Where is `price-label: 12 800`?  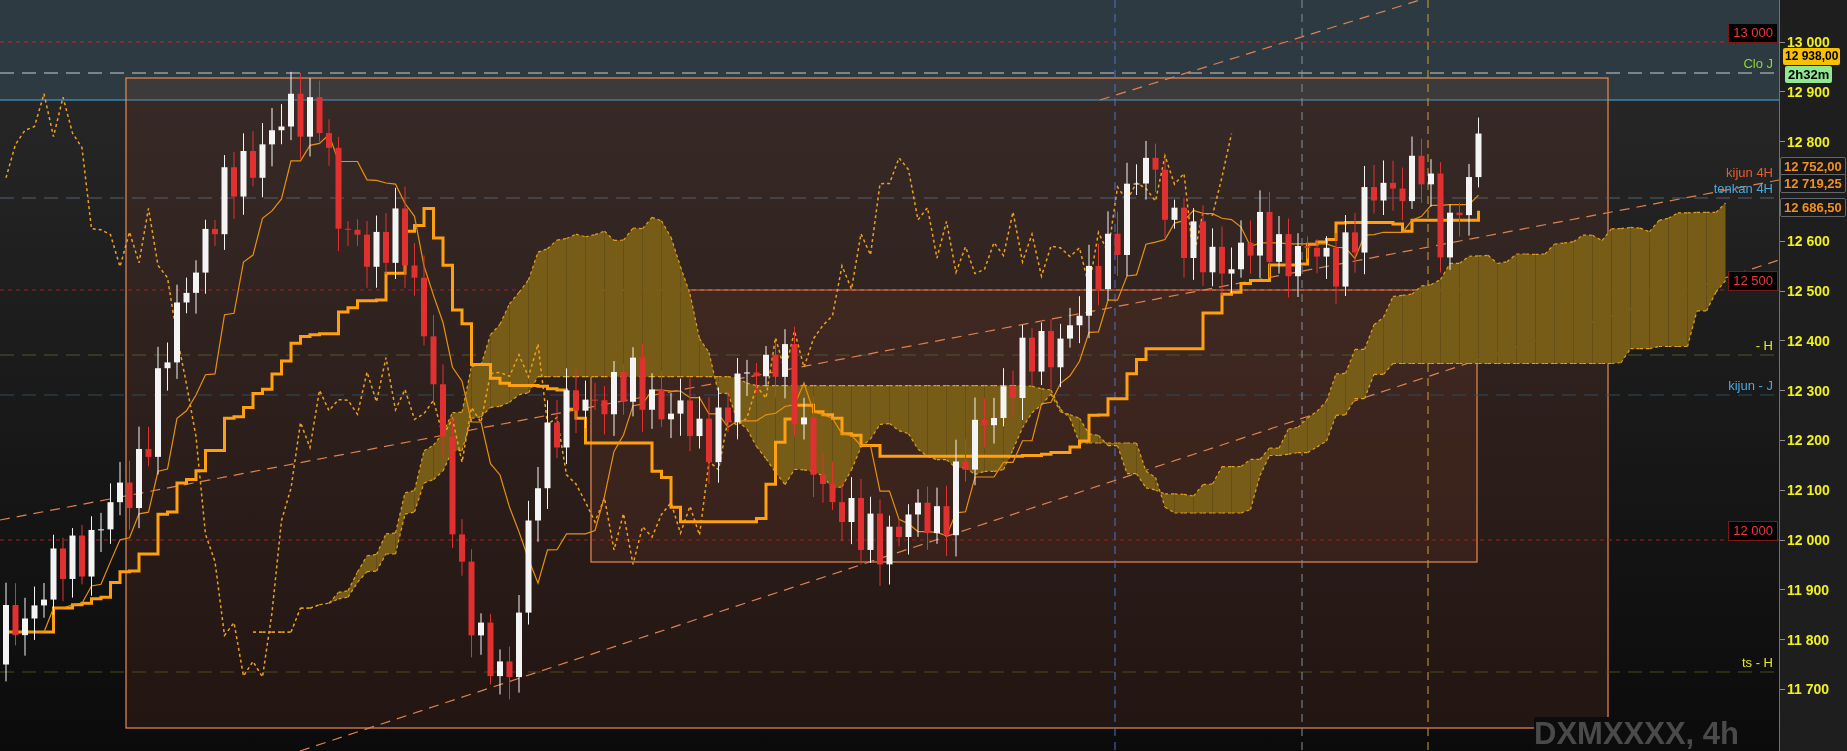
price-label: 12 800 is located at coordinates (1808, 141).